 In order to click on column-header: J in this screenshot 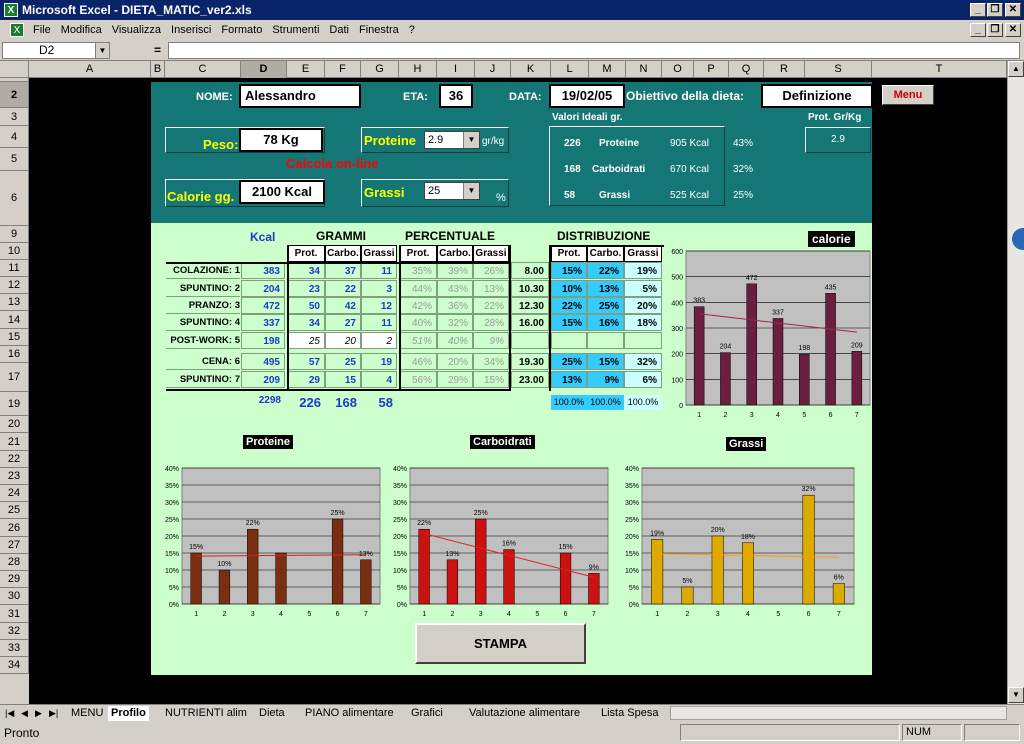, I will do `click(493, 69)`.